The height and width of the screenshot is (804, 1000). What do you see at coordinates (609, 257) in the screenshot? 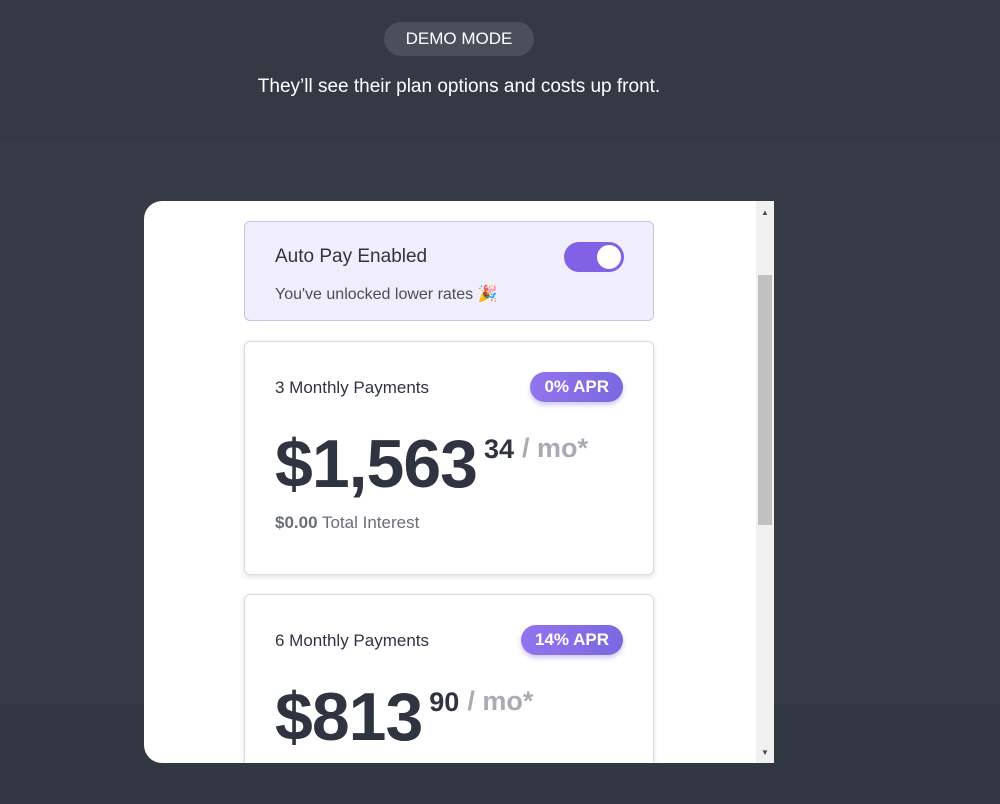
I see `toggle-knob` at bounding box center [609, 257].